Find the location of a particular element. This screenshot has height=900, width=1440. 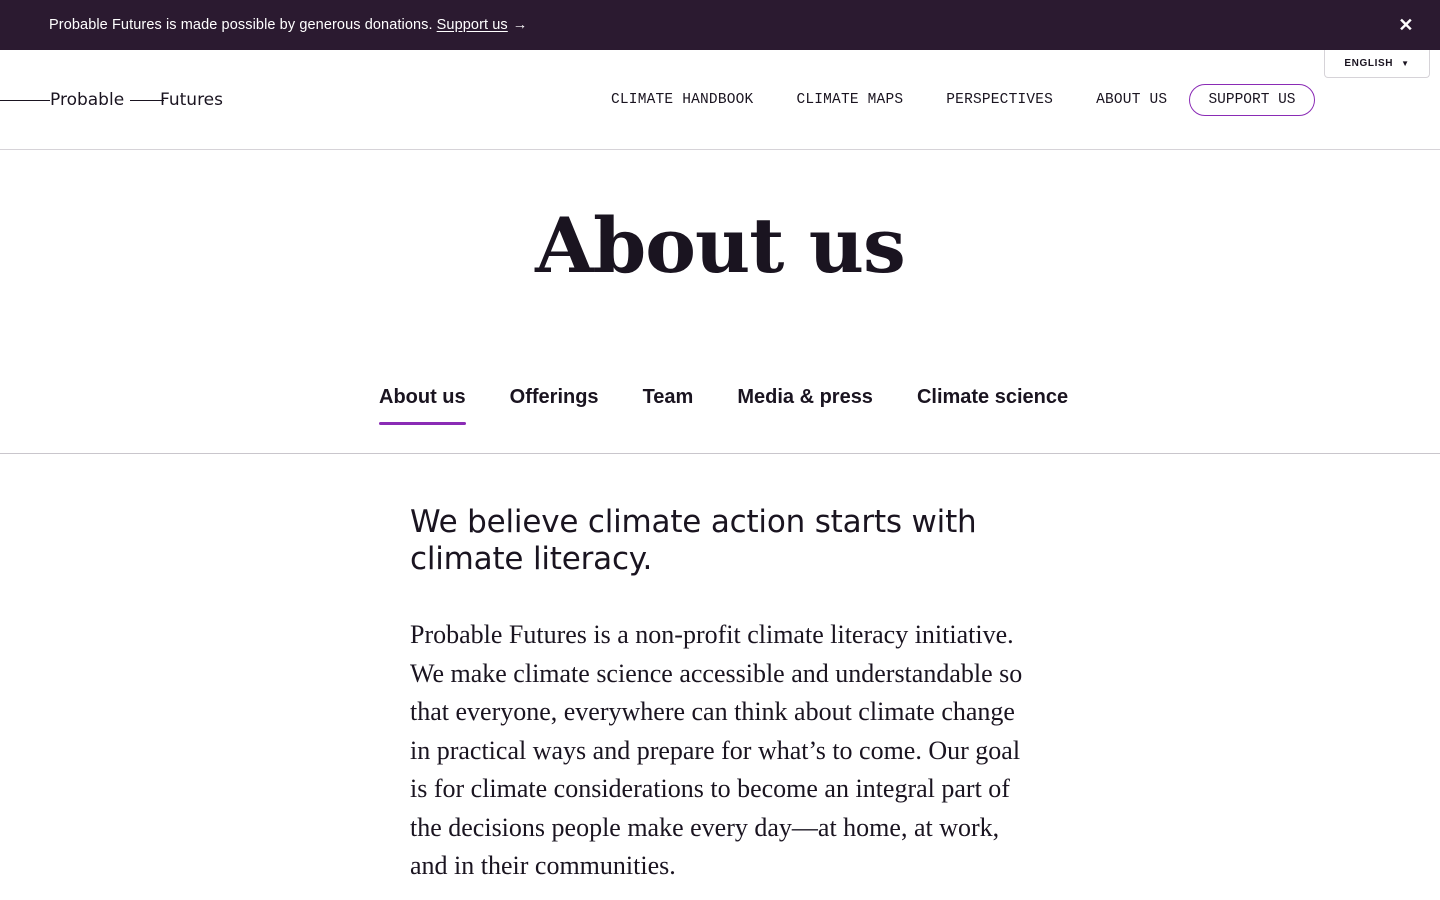

support-us-link: Support us is located at coordinates (472, 25).